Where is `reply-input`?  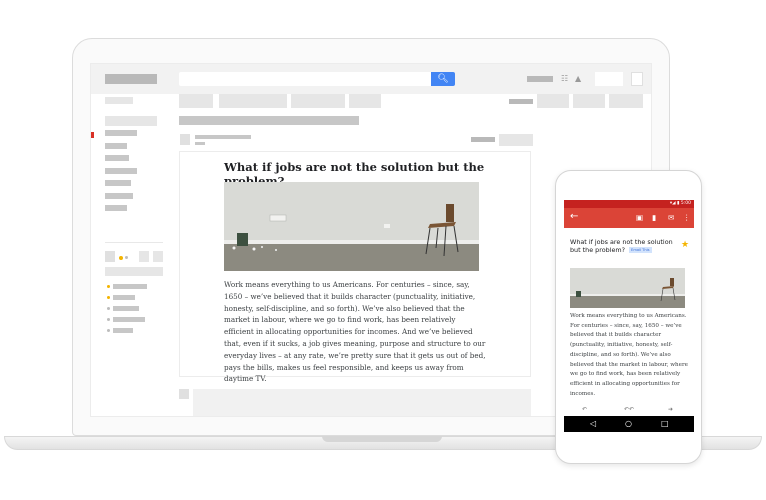
reply-input is located at coordinates (362, 402).